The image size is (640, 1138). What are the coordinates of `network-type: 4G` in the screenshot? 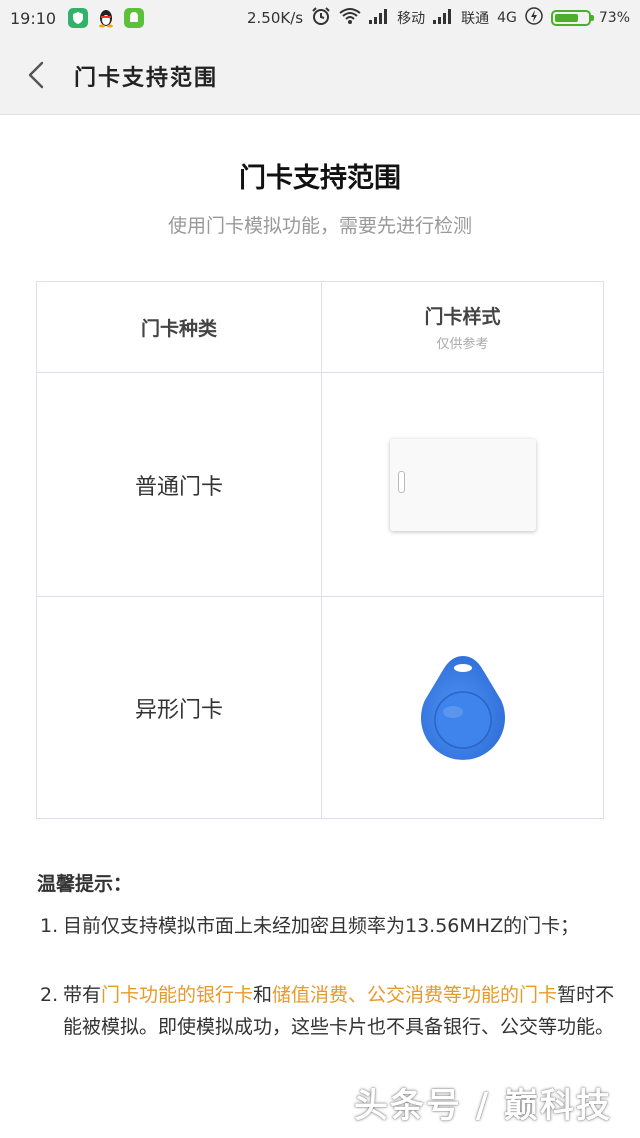 It's located at (507, 18).